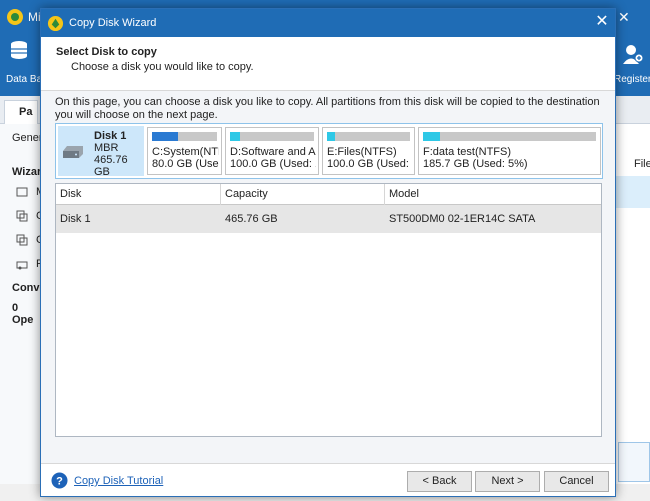 The width and height of the screenshot is (650, 501). I want to click on back-button: < Back, so click(439, 481).